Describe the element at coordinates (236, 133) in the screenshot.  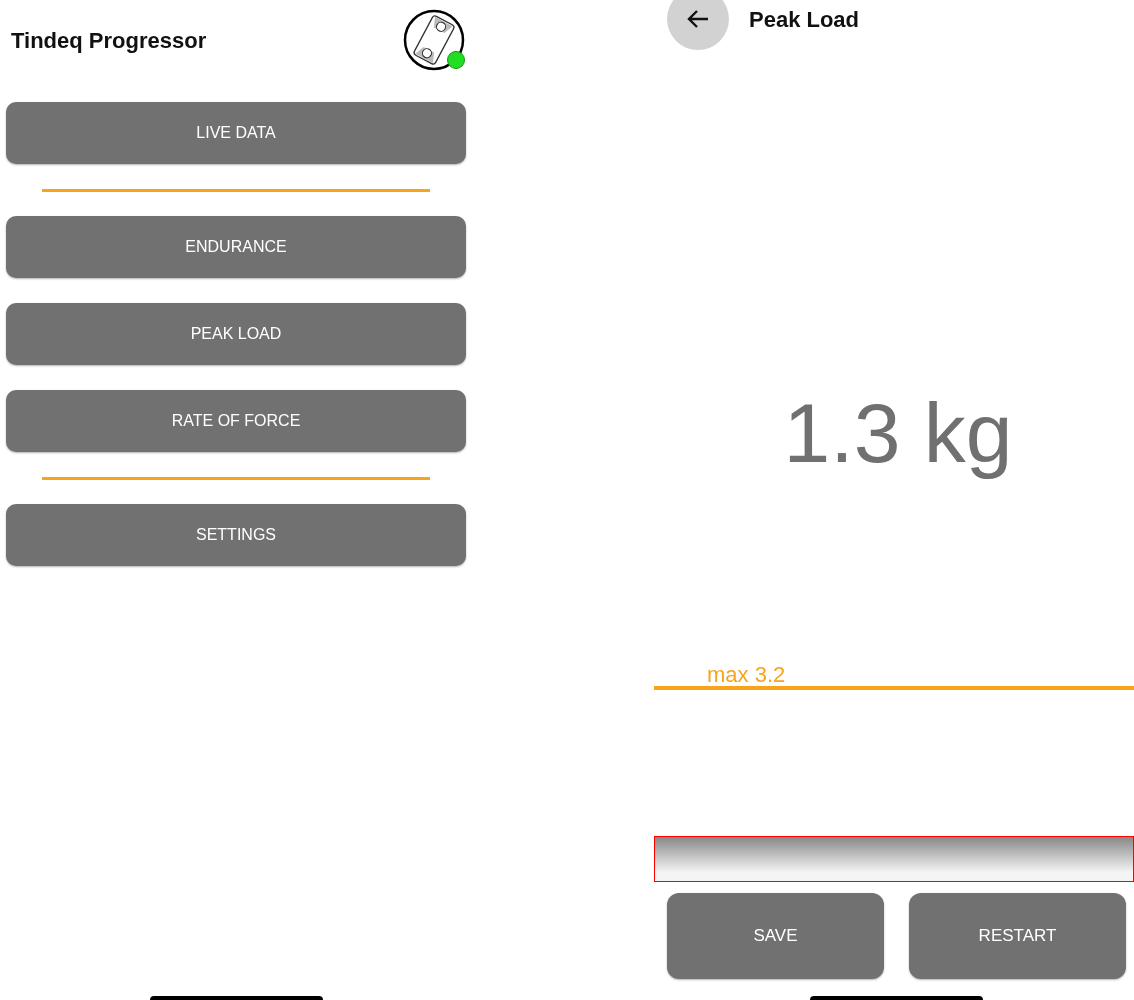
I see `menu-button: LIVE DATA` at that location.